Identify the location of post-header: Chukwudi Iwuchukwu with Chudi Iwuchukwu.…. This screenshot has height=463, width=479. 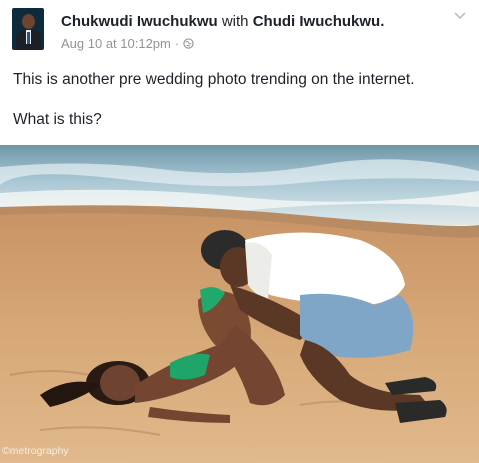
(242, 31).